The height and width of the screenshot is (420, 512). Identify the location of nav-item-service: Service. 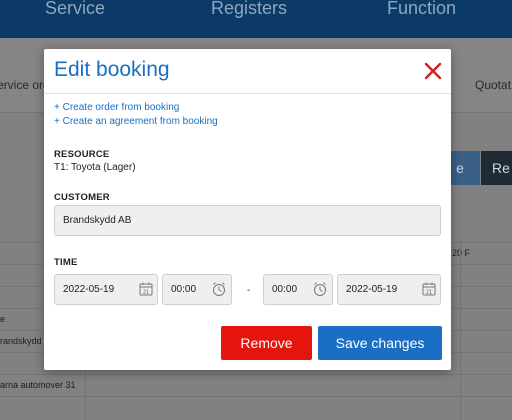
(75, 9).